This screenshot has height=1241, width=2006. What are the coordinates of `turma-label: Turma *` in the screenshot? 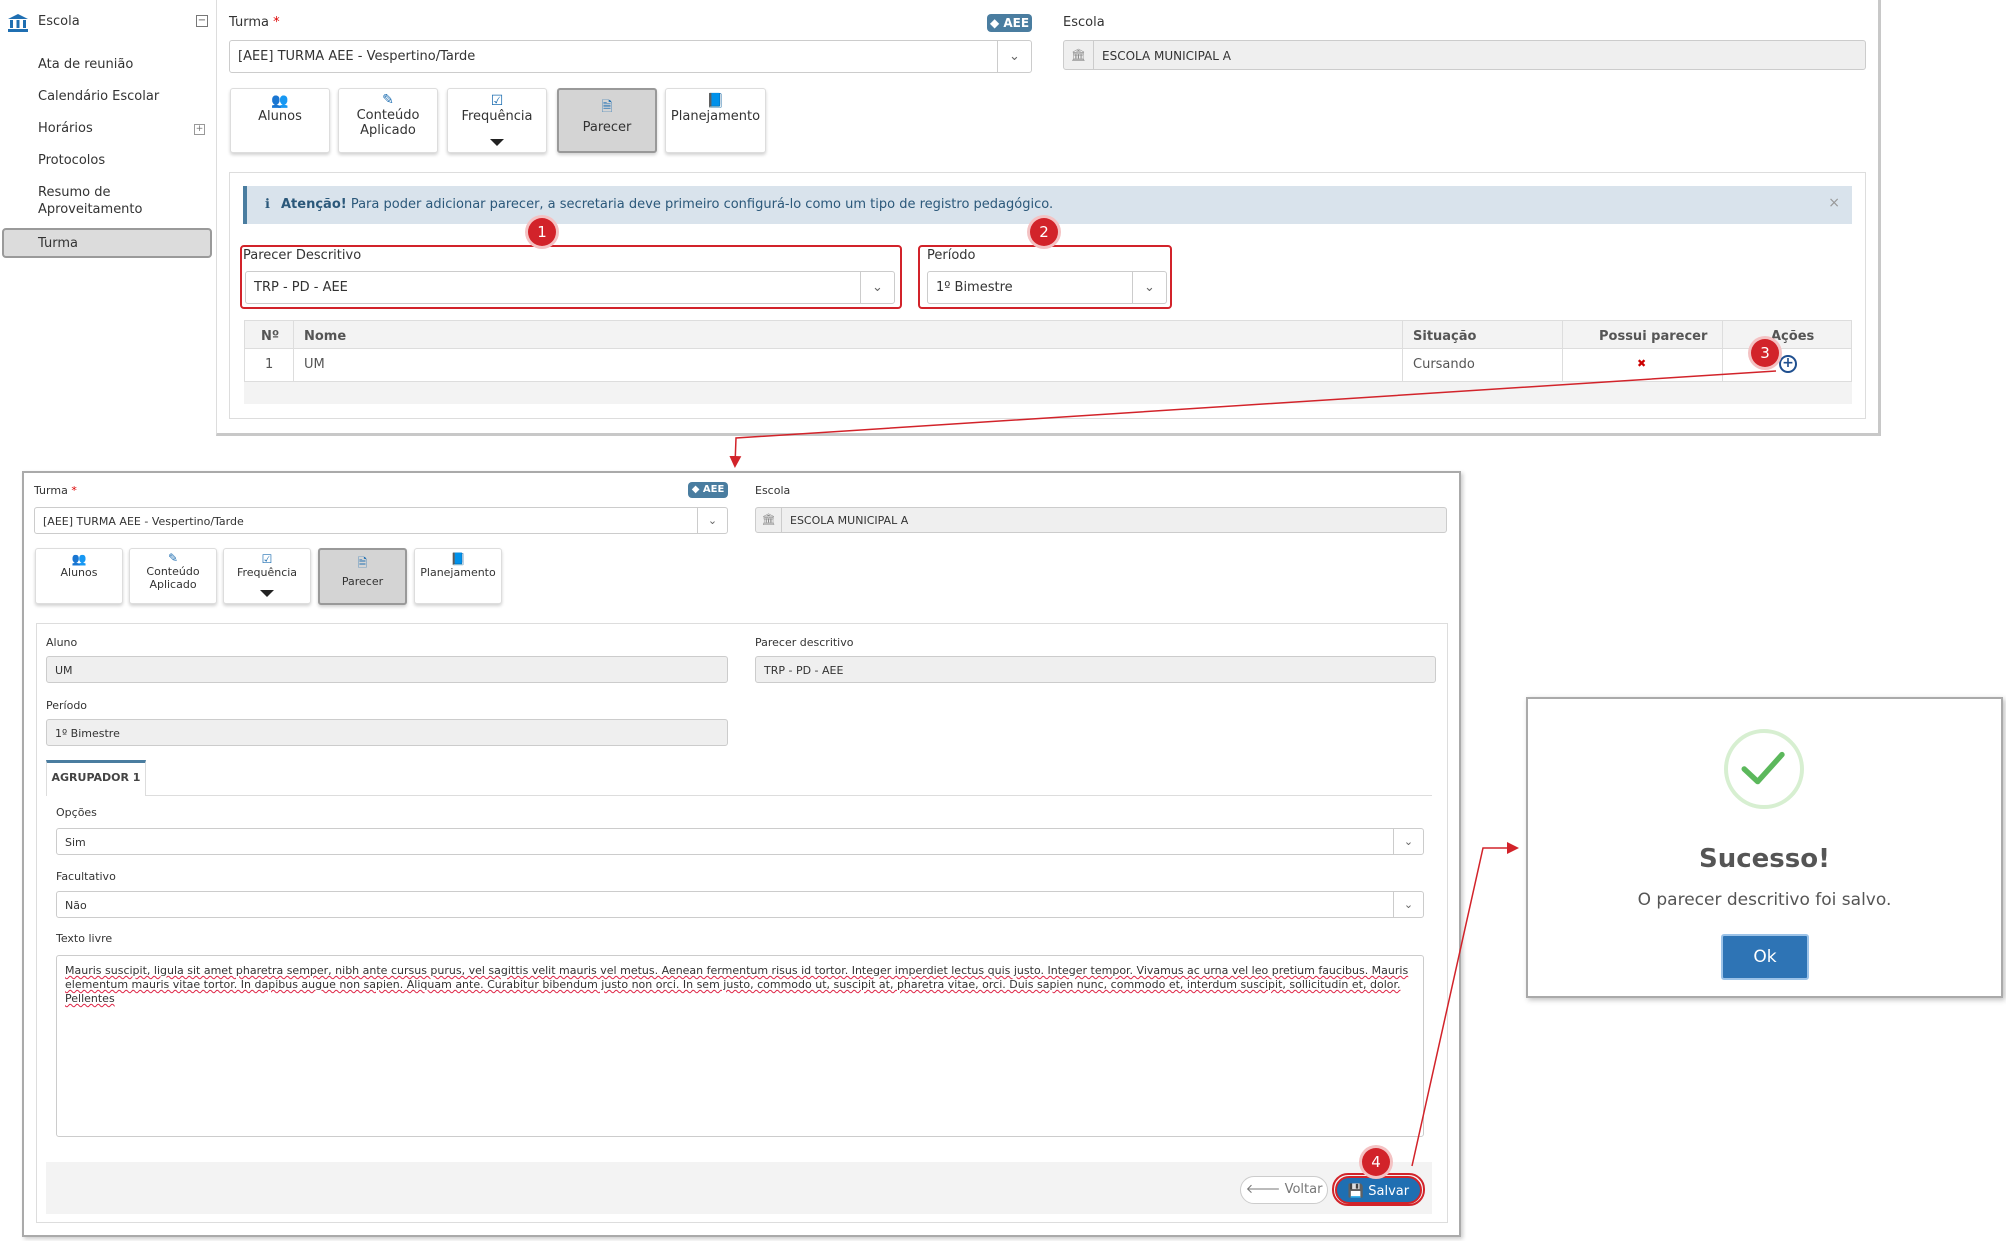 It's located at (55, 490).